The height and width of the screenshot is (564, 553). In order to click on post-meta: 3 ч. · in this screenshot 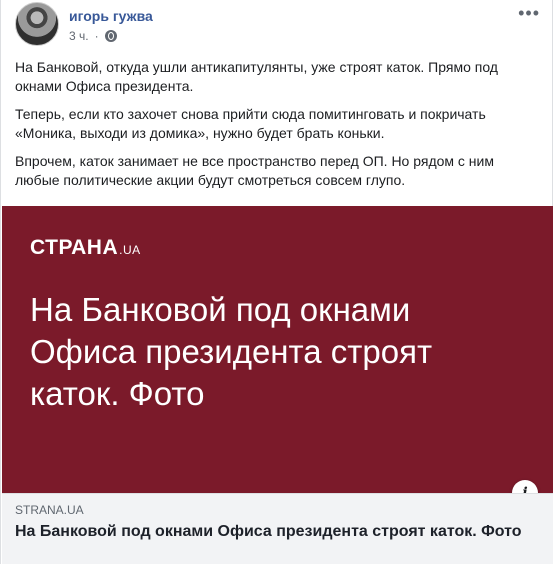, I will do `click(93, 36)`.